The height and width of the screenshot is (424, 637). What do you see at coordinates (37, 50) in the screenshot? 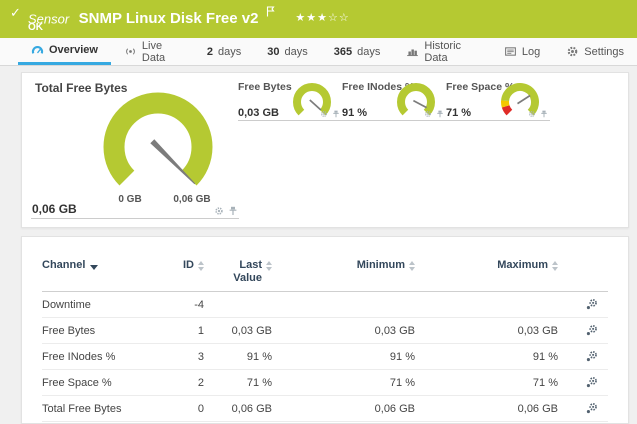
I see `gauge-icon` at bounding box center [37, 50].